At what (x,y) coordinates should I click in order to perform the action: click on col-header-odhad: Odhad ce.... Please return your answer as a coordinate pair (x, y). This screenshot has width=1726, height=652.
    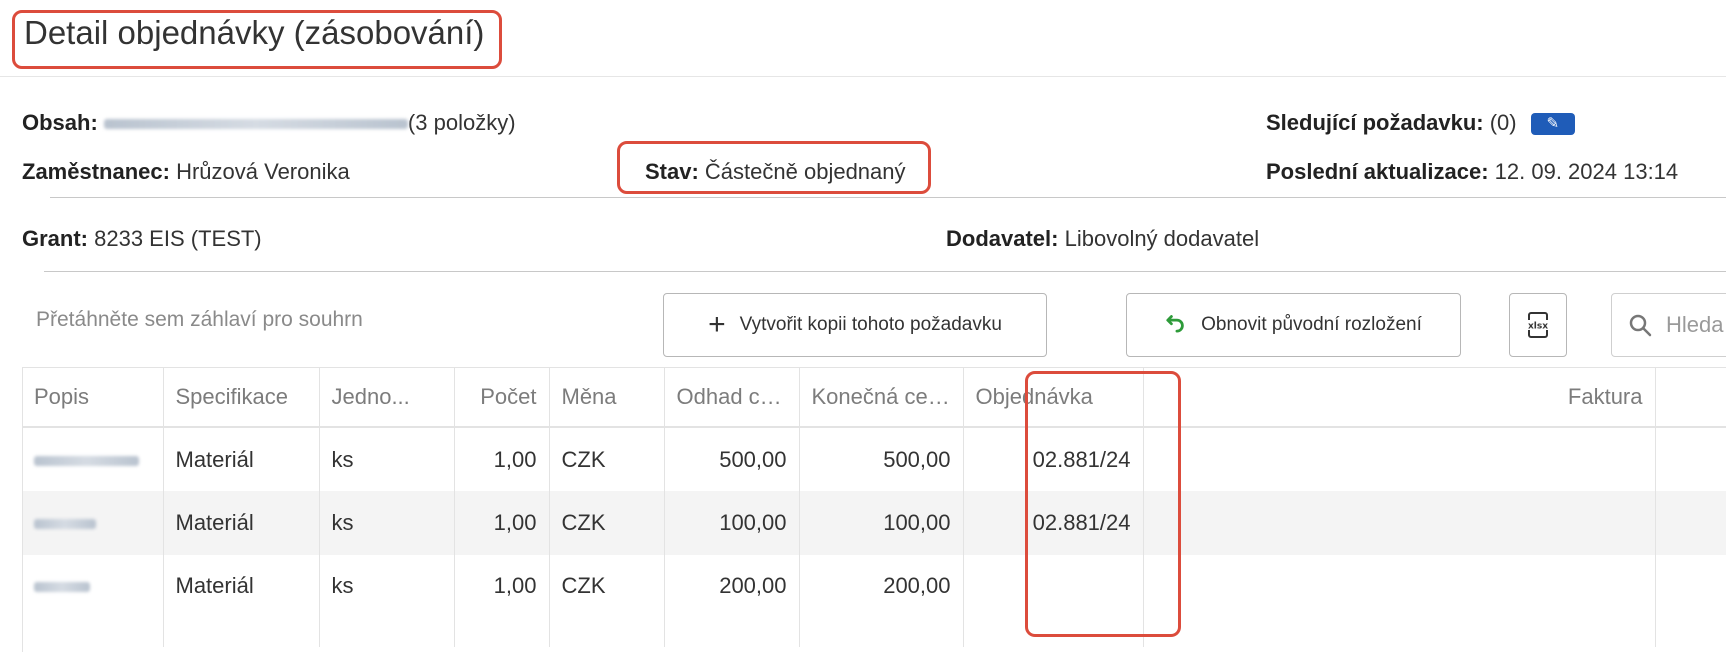
    Looking at the image, I should click on (732, 397).